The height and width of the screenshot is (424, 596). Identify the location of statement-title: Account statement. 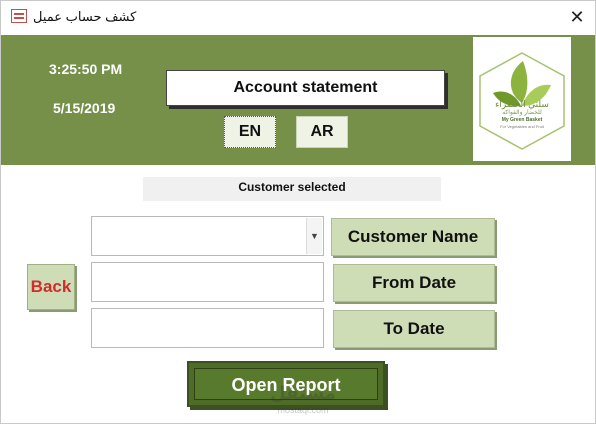
(305, 88).